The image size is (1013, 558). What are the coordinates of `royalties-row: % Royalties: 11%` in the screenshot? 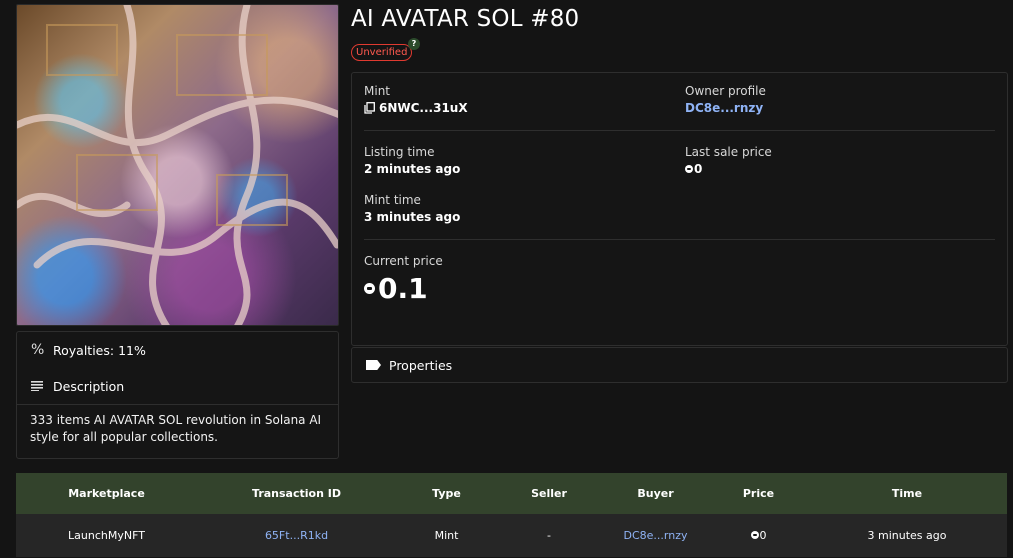 It's located at (177, 350).